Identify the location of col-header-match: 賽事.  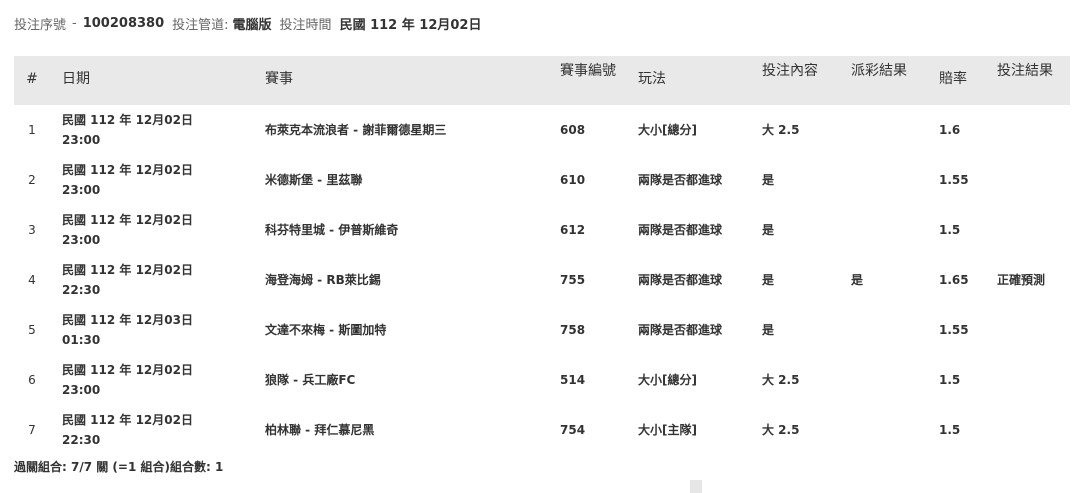
(400, 80).